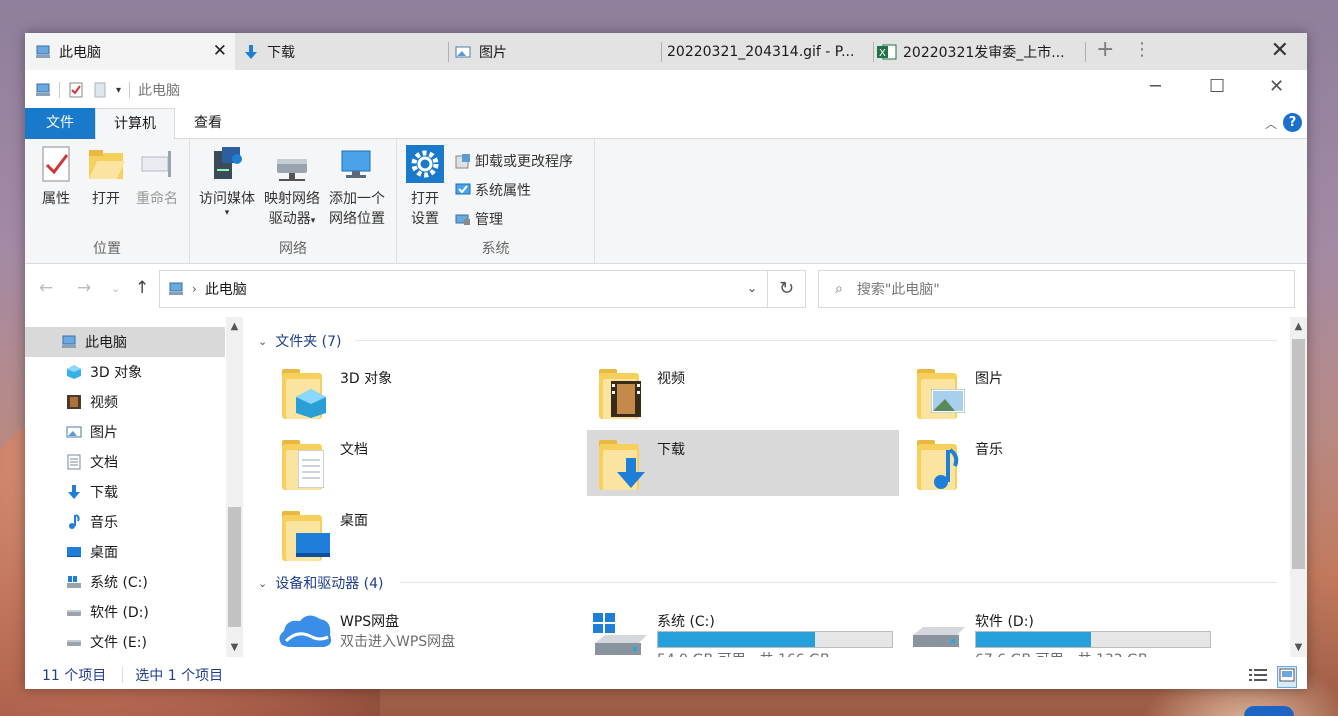 Image resolution: width=1338 pixels, height=716 pixels. I want to click on search-input: ⌕ 搜索"此电脑", so click(1056, 289).